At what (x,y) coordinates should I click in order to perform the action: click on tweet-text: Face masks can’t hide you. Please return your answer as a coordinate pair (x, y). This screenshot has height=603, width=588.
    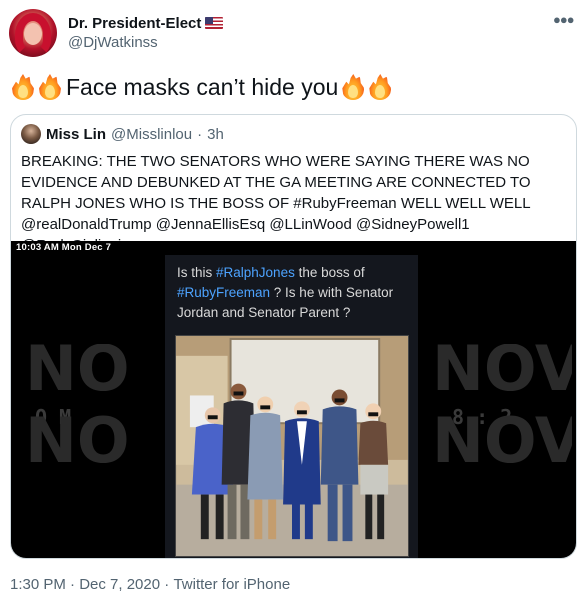
    Looking at the image, I should click on (202, 87).